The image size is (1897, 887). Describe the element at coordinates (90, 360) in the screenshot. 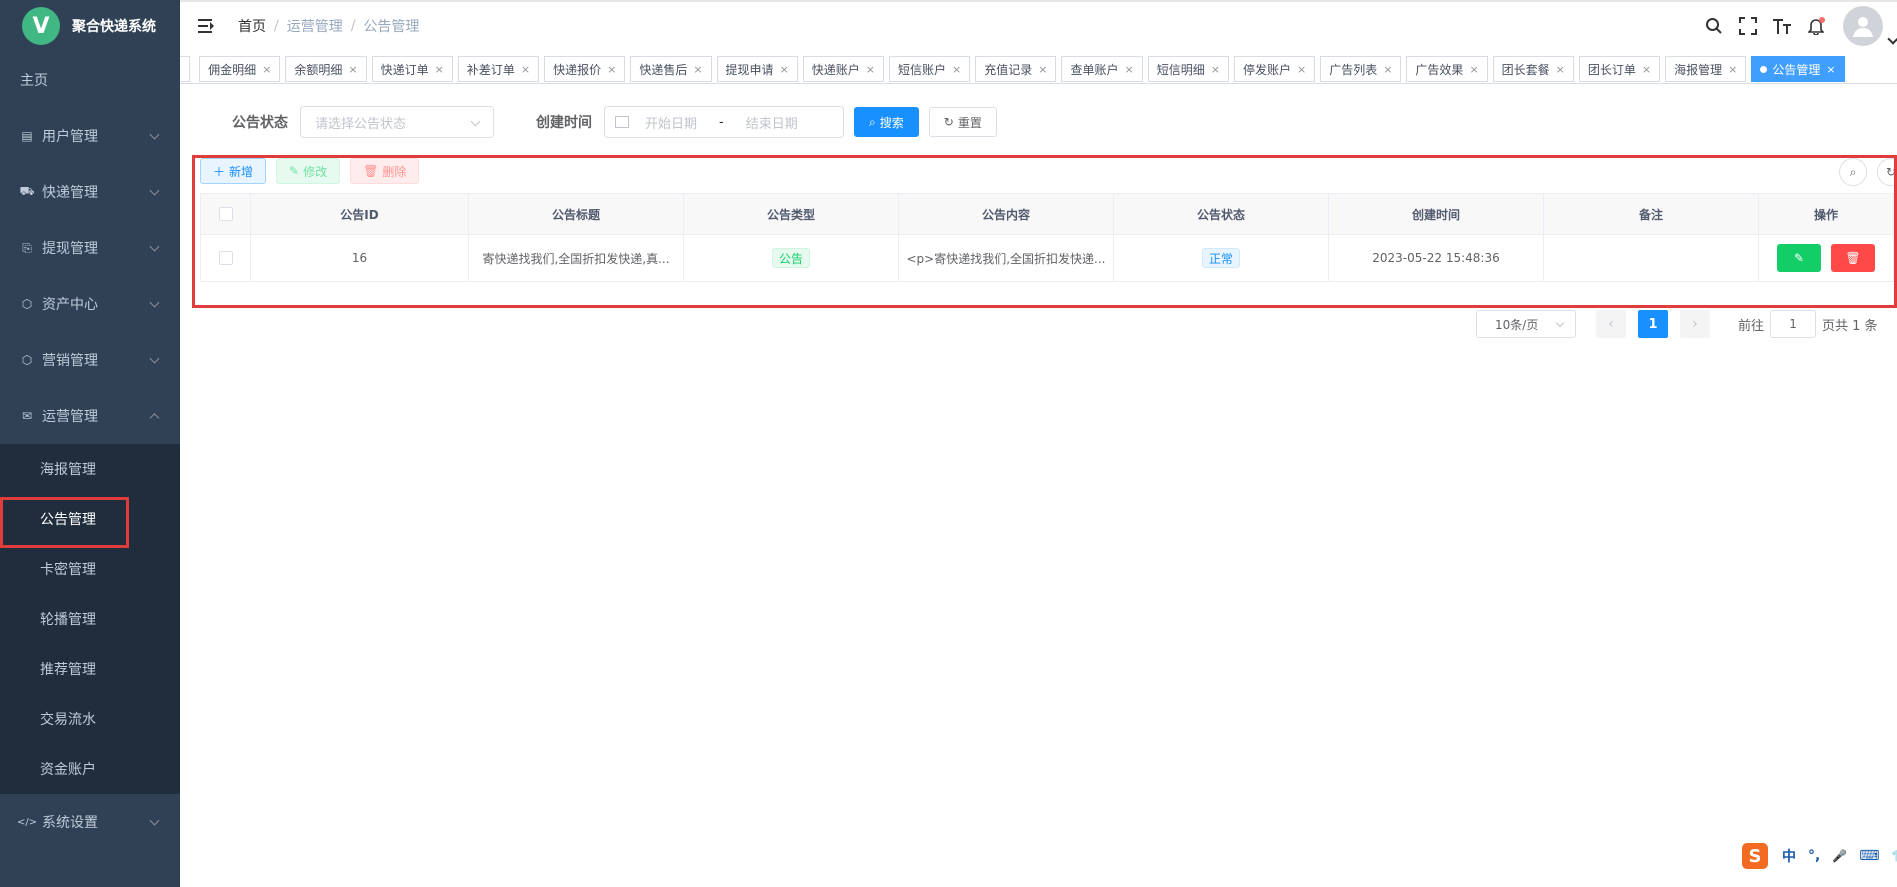

I see `sidebar-item-marketing: ⬡ 营销管理` at that location.